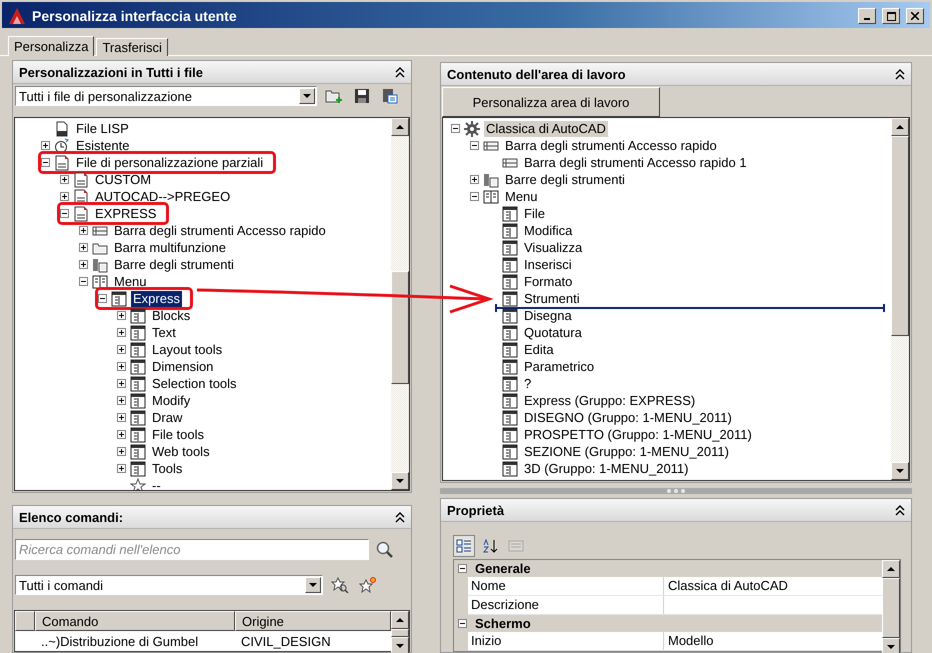 This screenshot has height=653, width=932. I want to click on tree-item: Layout tools, so click(187, 350).